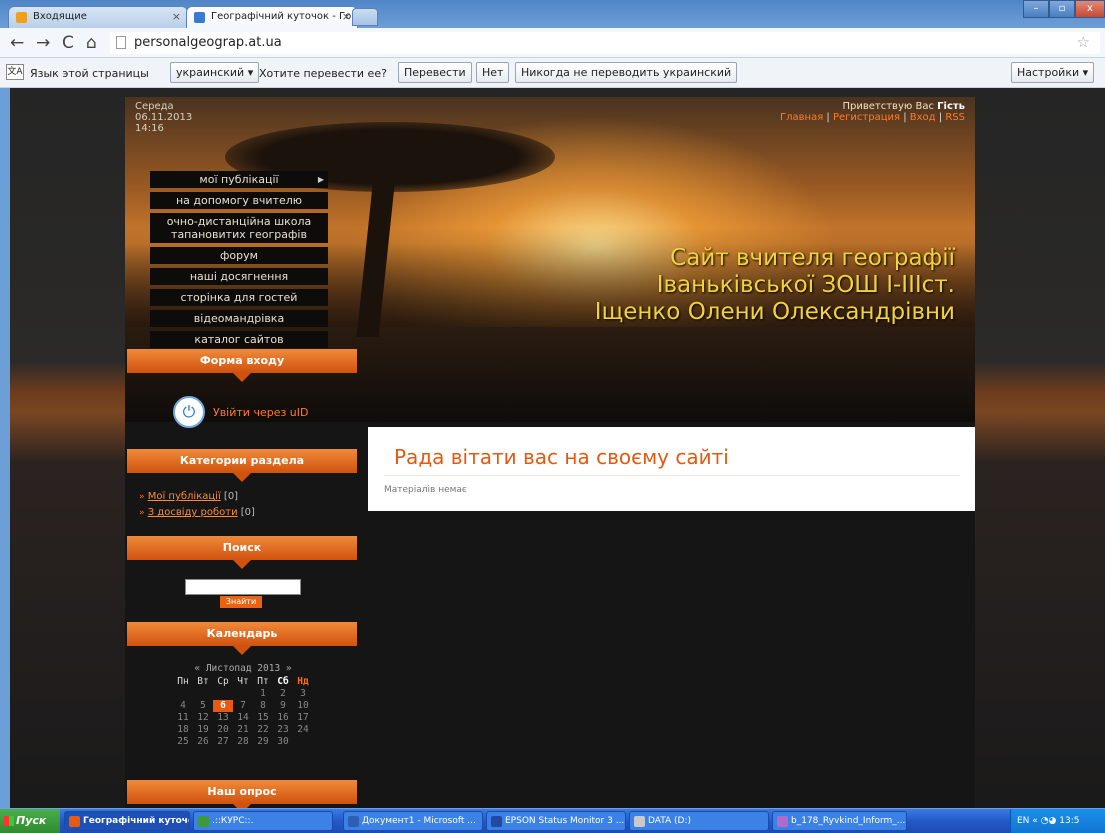  I want to click on calendar-month: « Листопад 2013 », so click(243, 668).